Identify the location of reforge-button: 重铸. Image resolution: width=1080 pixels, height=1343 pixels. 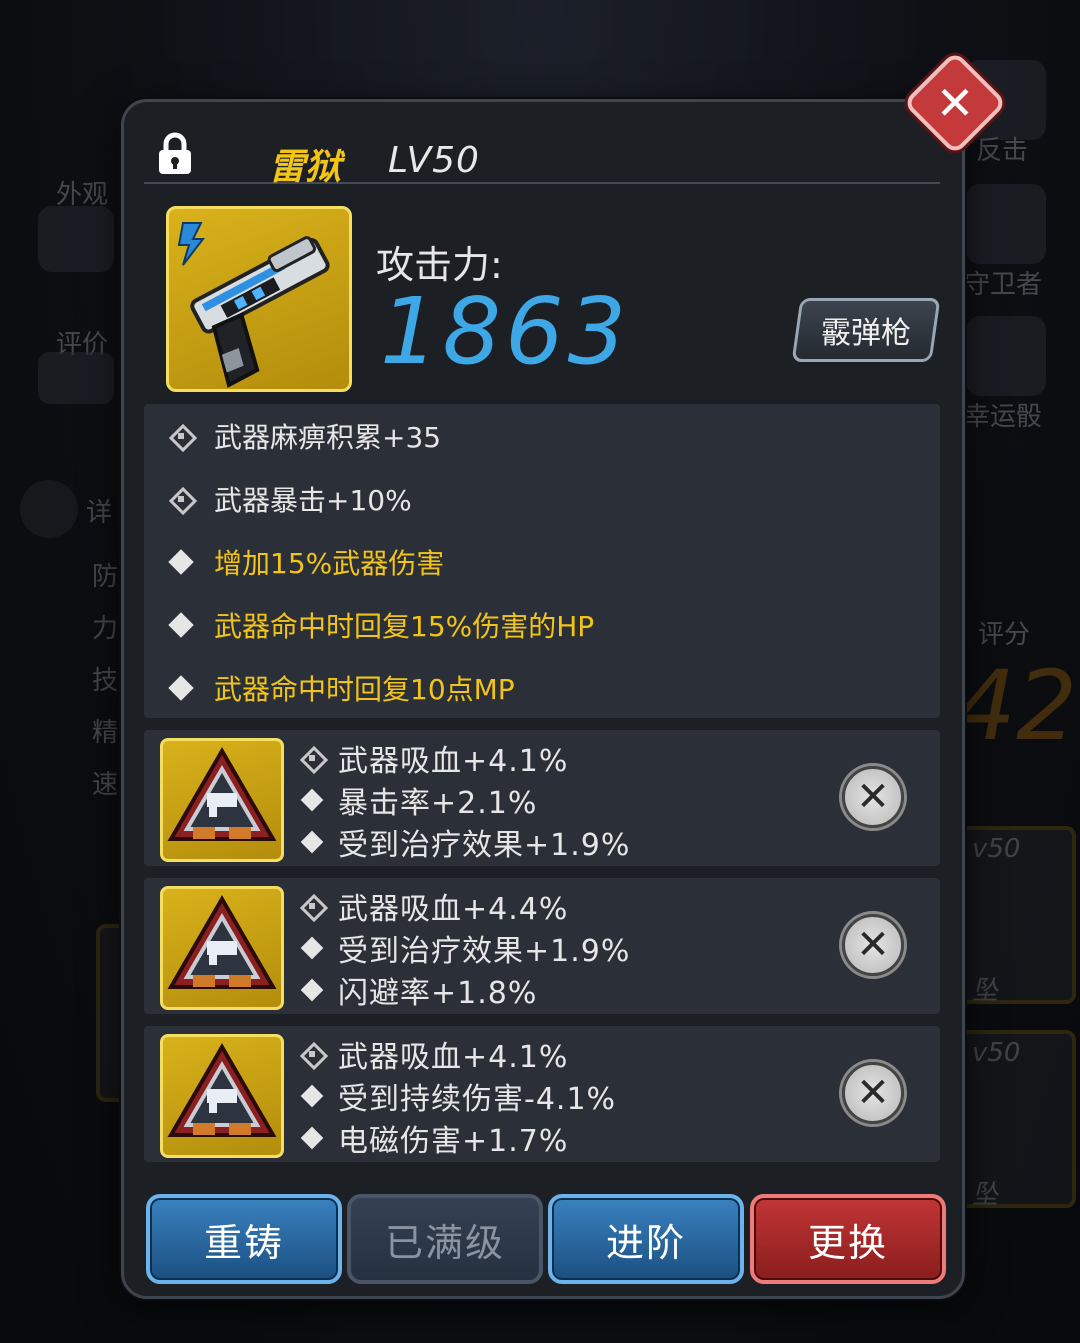
(244, 1239).